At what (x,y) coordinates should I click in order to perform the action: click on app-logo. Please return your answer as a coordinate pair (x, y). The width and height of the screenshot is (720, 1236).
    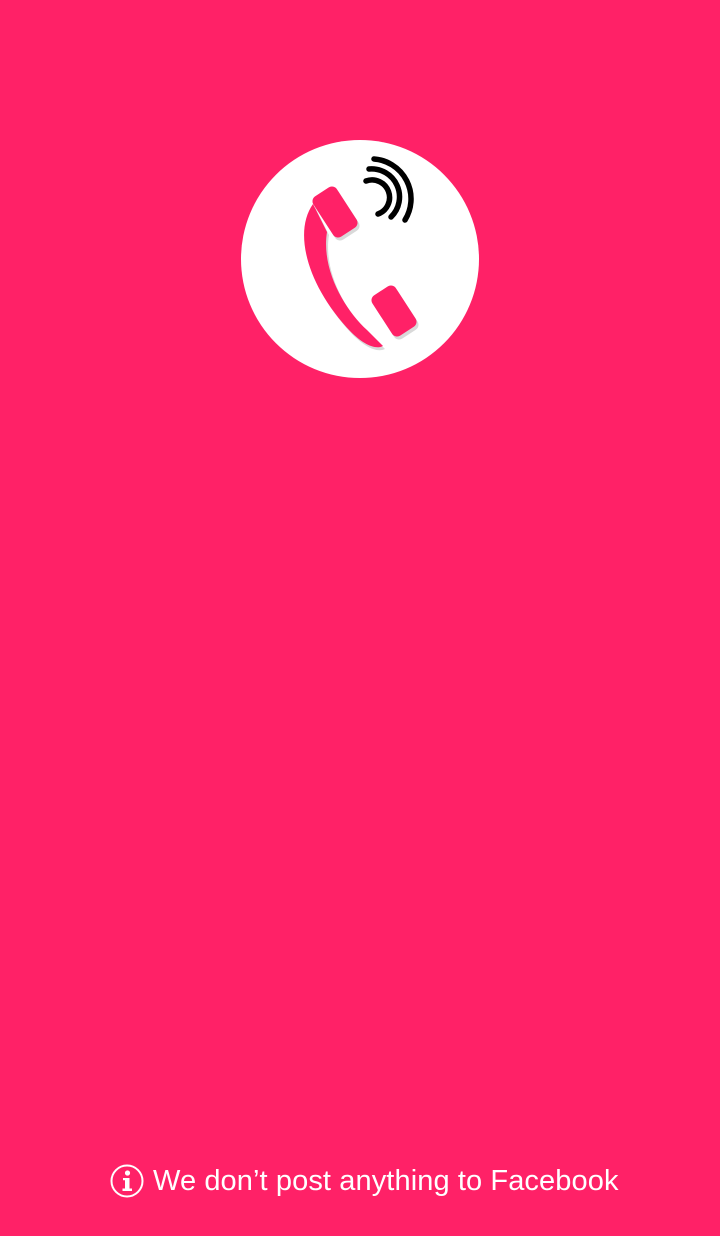
    Looking at the image, I should click on (360, 259).